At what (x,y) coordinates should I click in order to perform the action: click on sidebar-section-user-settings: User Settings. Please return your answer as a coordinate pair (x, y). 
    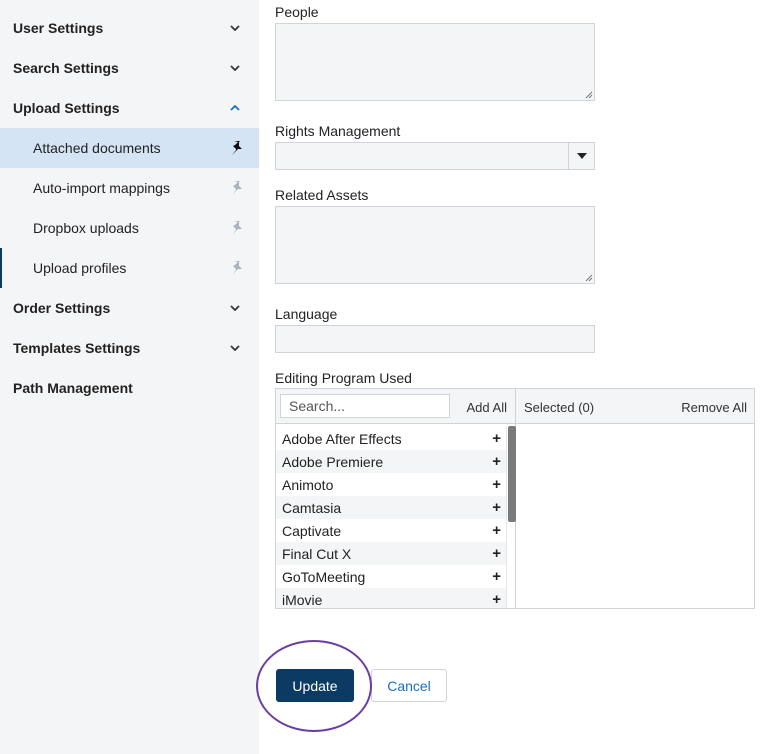
    Looking at the image, I should click on (129, 28).